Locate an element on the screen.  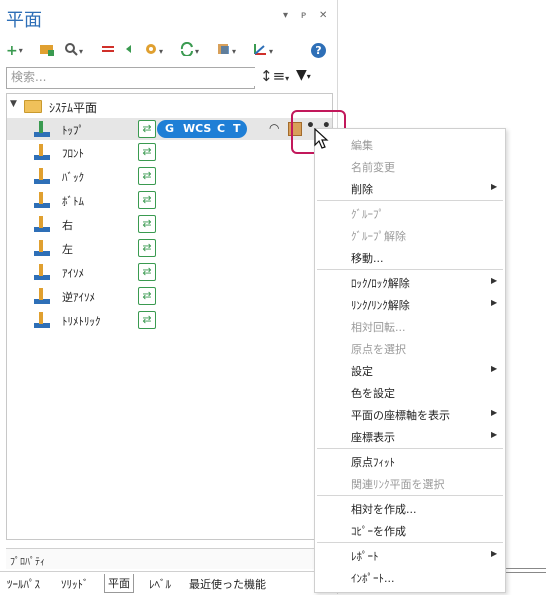
menu-item-group: ｸﾞﾙｰﾌﾟ is located at coordinates (410, 213).